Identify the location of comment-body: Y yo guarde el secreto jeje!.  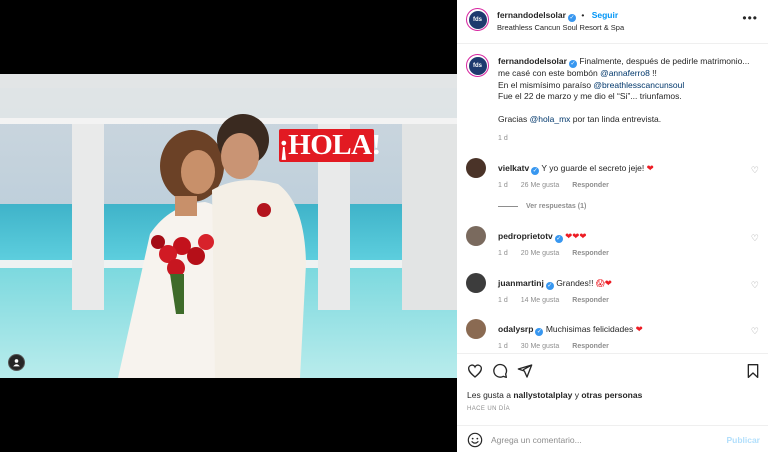
(594, 168).